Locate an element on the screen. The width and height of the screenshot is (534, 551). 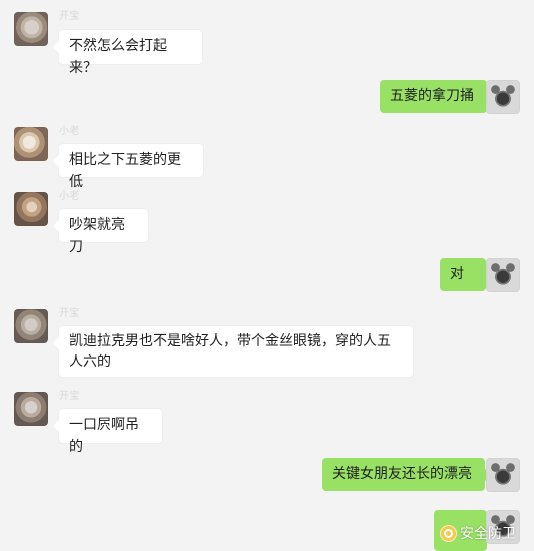
chat-message-left-2: 小老 相比之下五菱的更低 is located at coordinates (124, 158).